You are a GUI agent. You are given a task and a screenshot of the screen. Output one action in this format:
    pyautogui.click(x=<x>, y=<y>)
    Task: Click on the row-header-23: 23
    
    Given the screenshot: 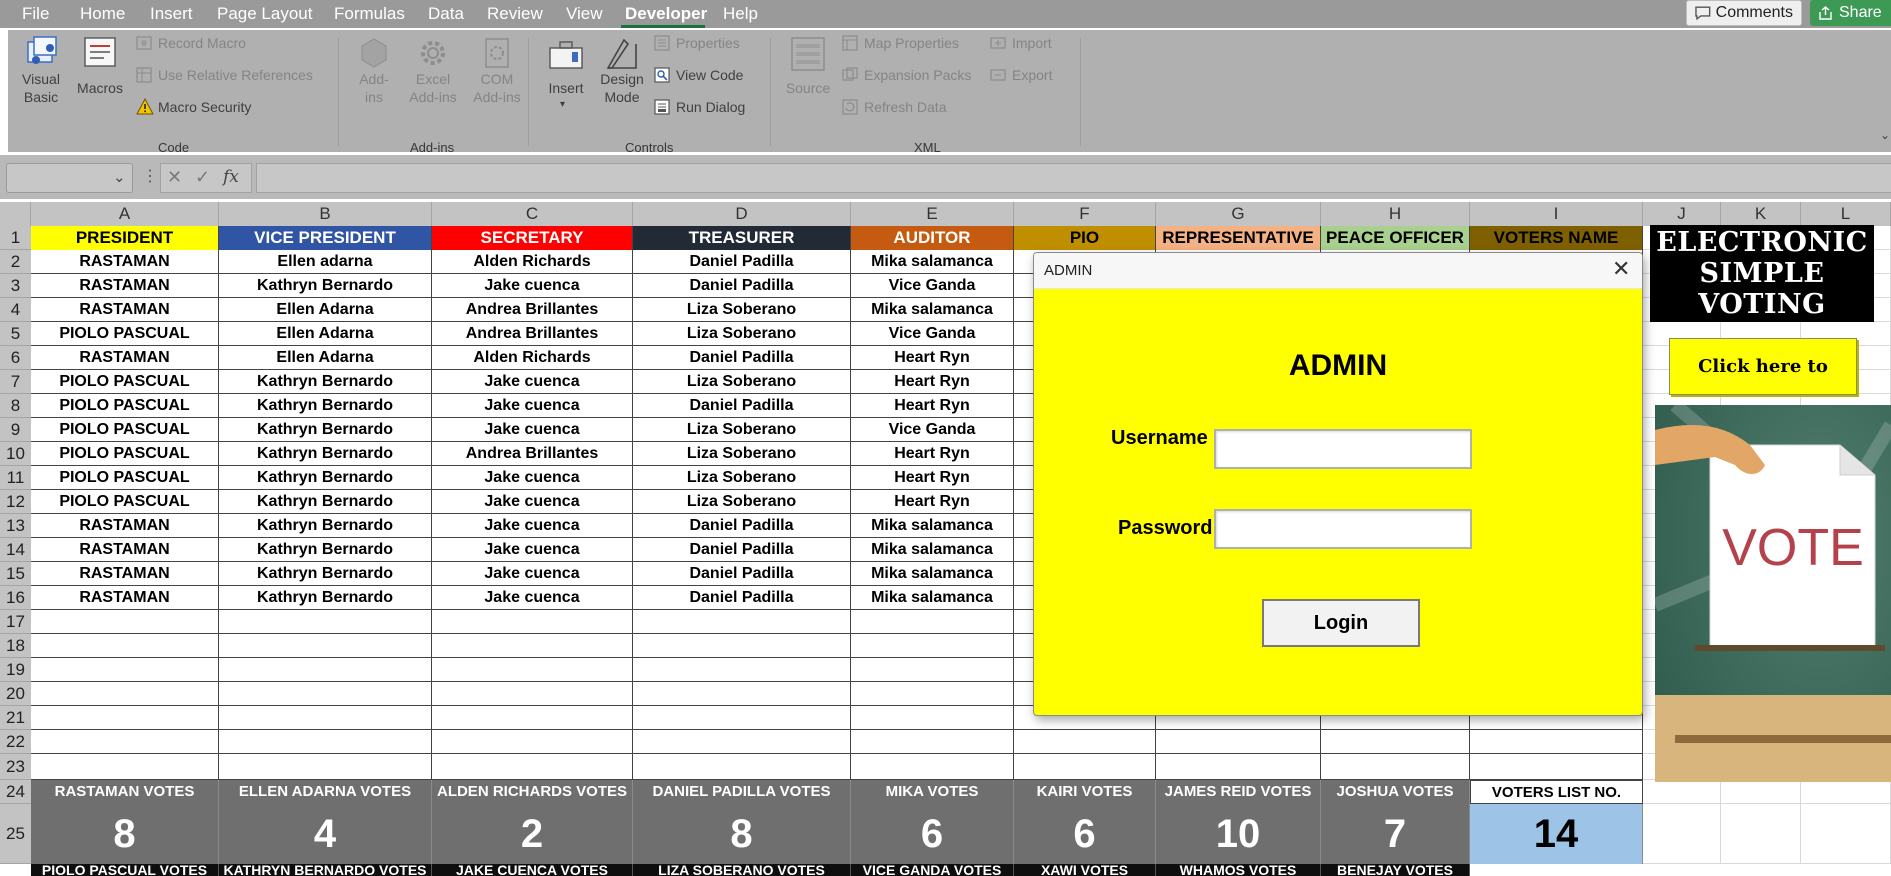 What is the action you would take?
    pyautogui.click(x=15, y=767)
    